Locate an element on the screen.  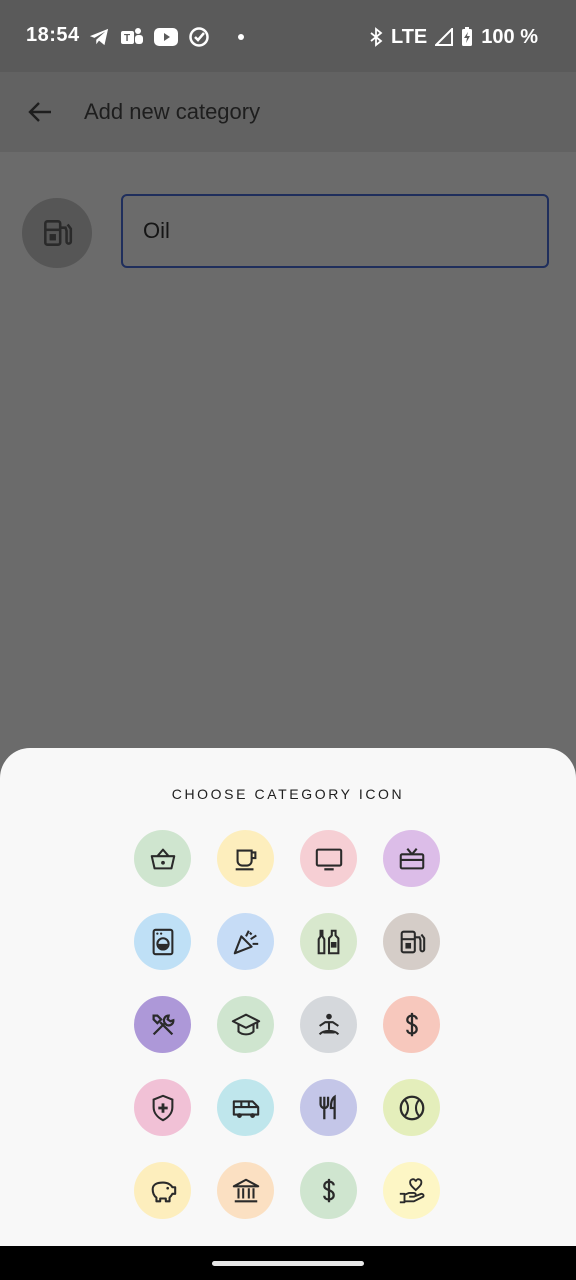
system-nav-bar is located at coordinates (288, 1263).